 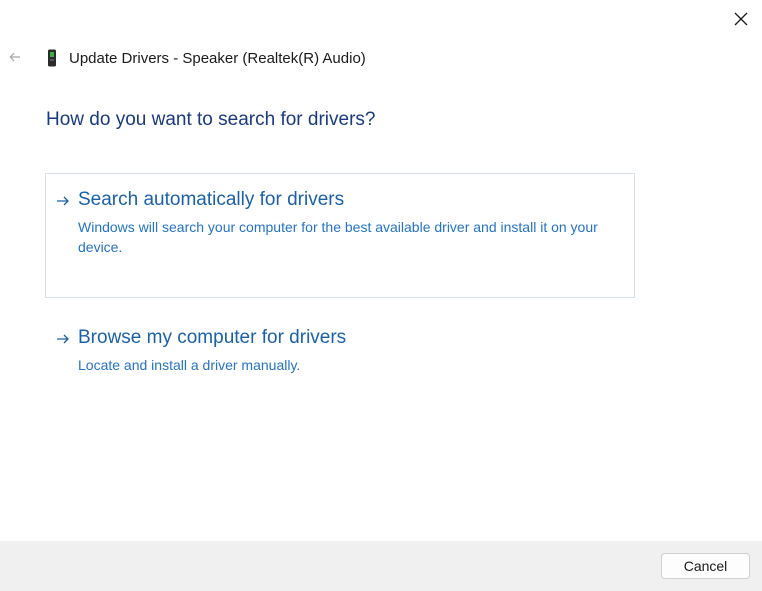 I want to click on option-description: Locate and install a driver manually., so click(x=189, y=365).